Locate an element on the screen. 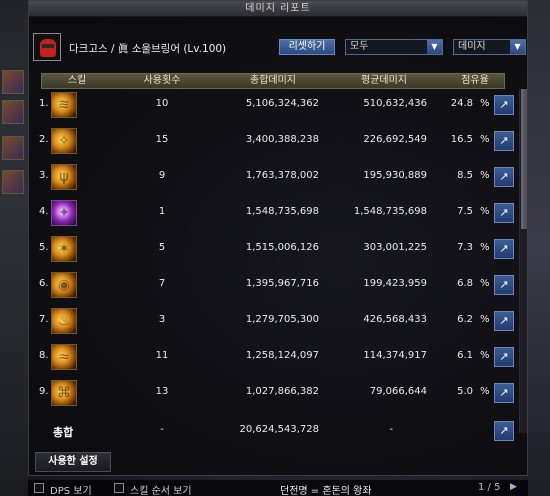 The width and height of the screenshot is (550, 496). tab-used-settings: 사용한 설정 is located at coordinates (73, 462).